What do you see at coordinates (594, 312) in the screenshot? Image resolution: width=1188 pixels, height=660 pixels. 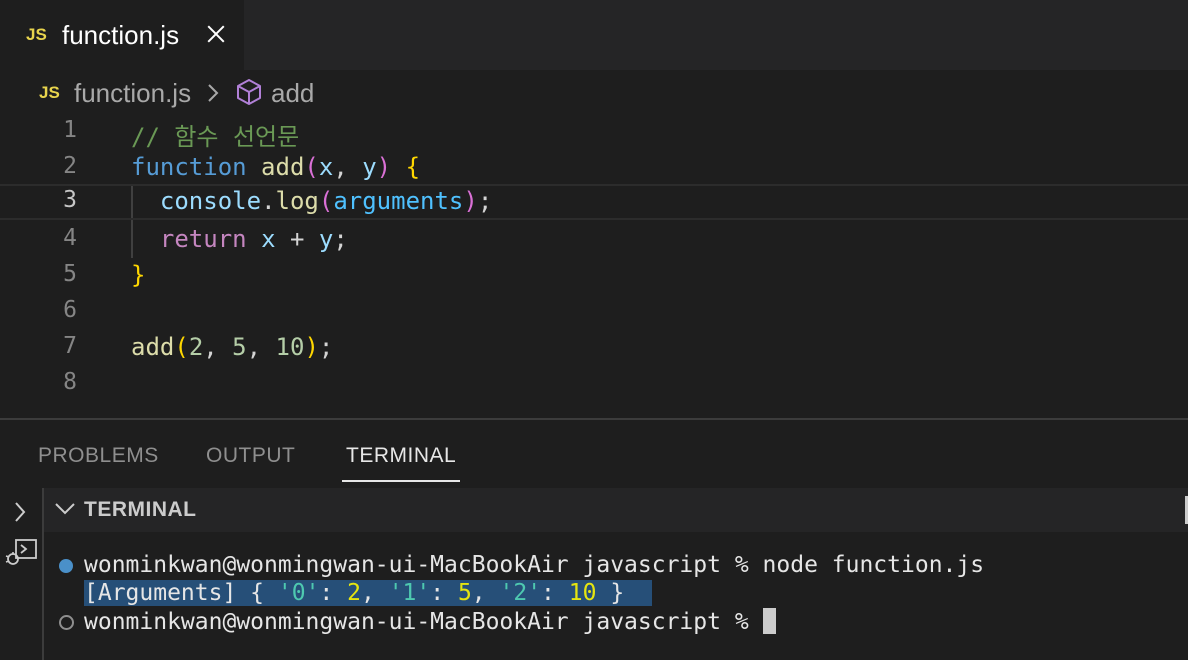 I see `code-line: 6` at bounding box center [594, 312].